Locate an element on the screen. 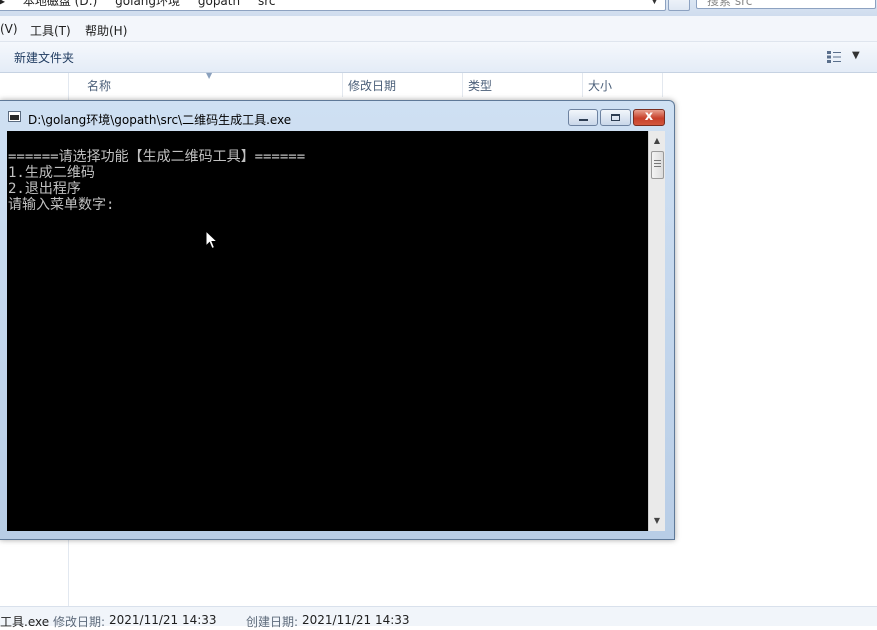 The image size is (877, 630). scroll-thumb is located at coordinates (657, 165).